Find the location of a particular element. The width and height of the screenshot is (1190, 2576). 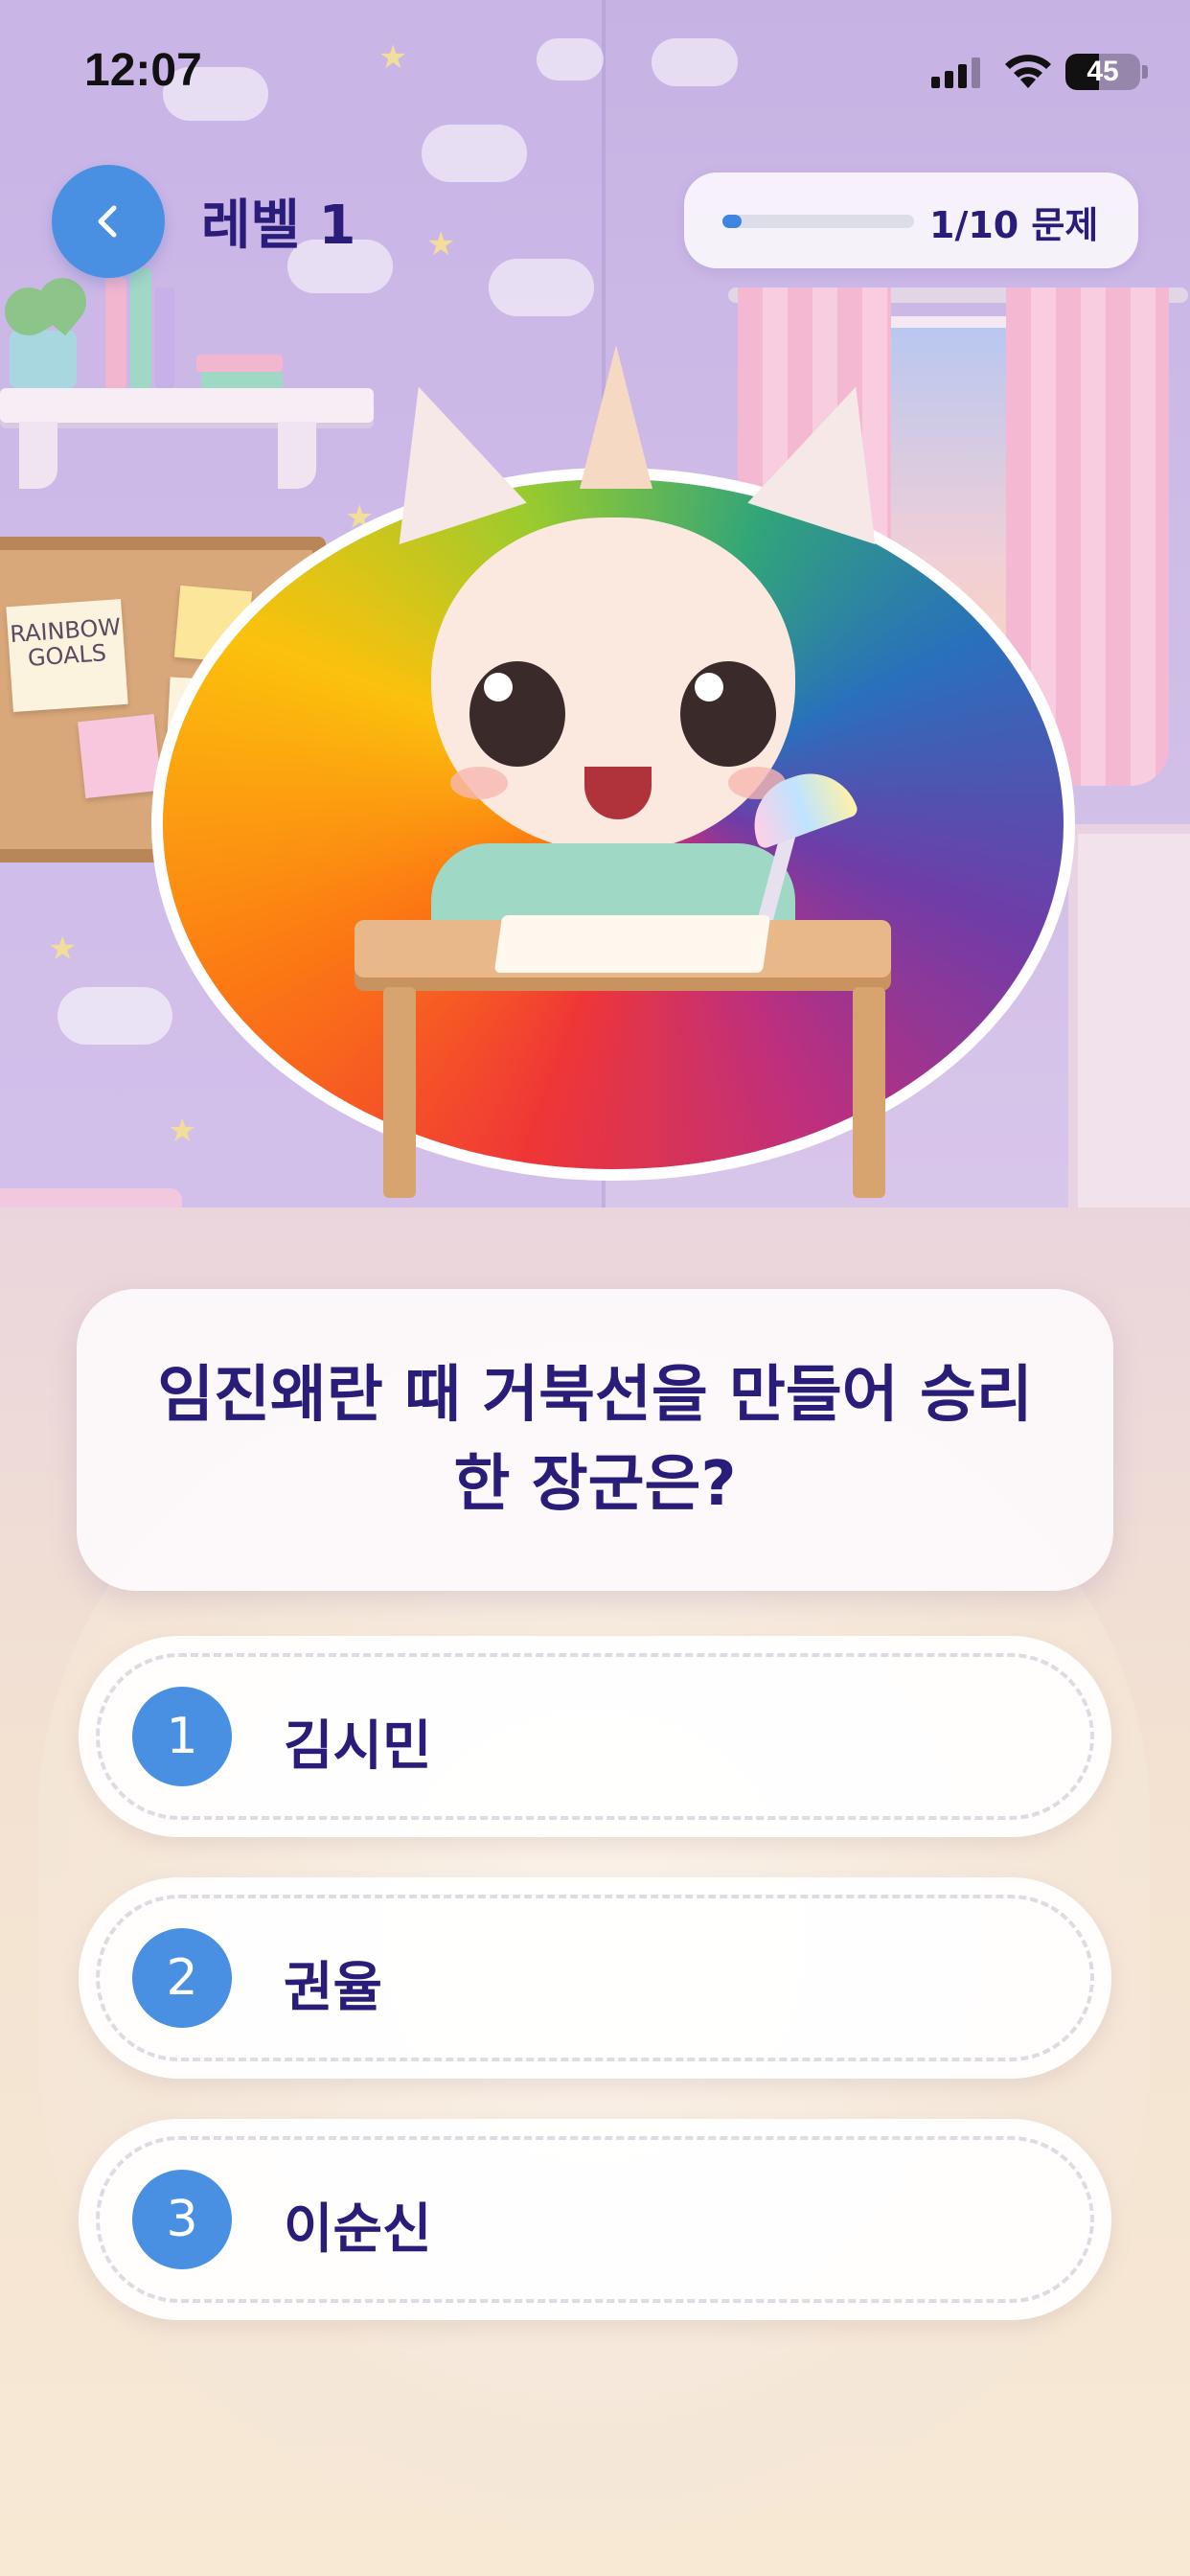

progress-indicator: 1/10 문제 is located at coordinates (911, 220).